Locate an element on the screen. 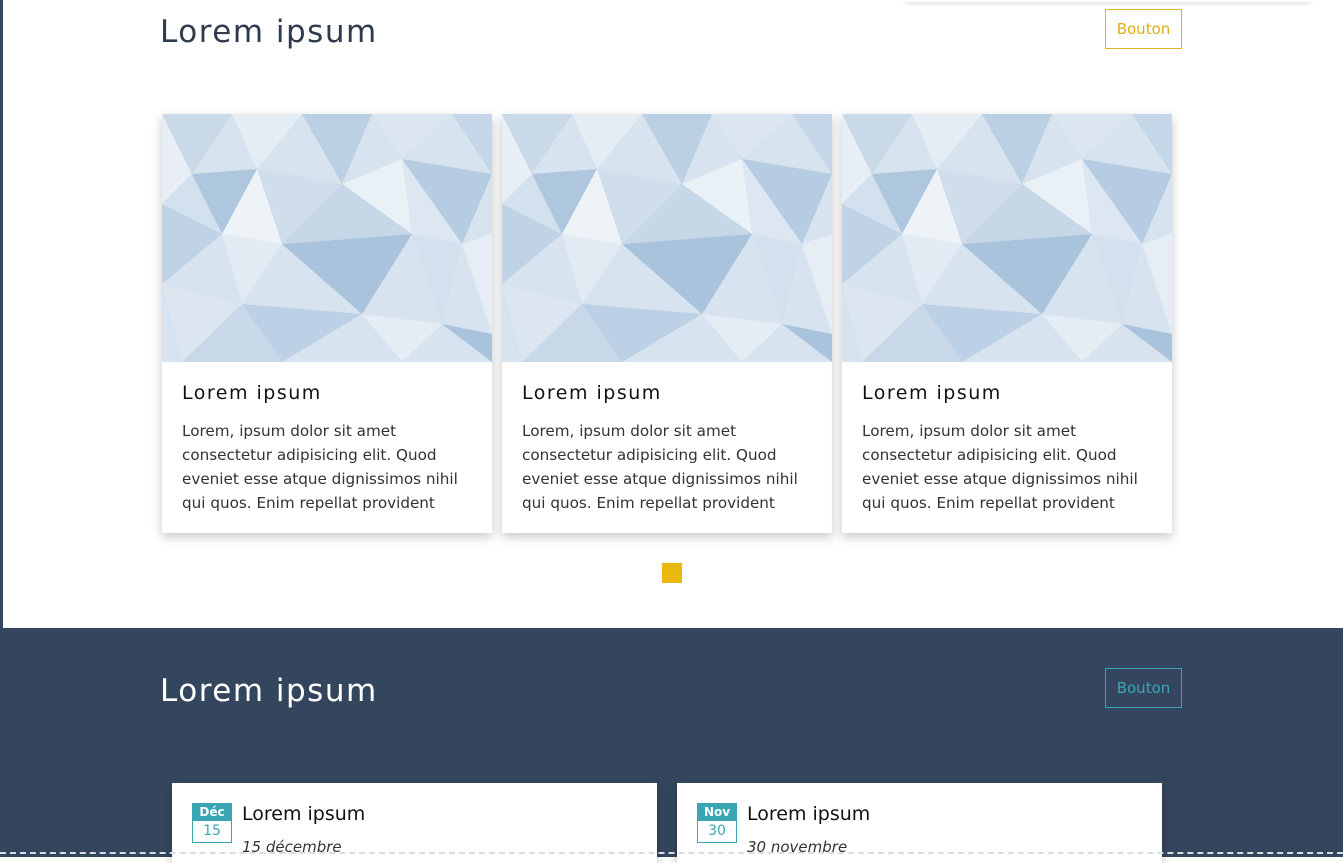 Image resolution: width=1343 pixels, height=863 pixels. featured-button: Bouton is located at coordinates (1143, 29).